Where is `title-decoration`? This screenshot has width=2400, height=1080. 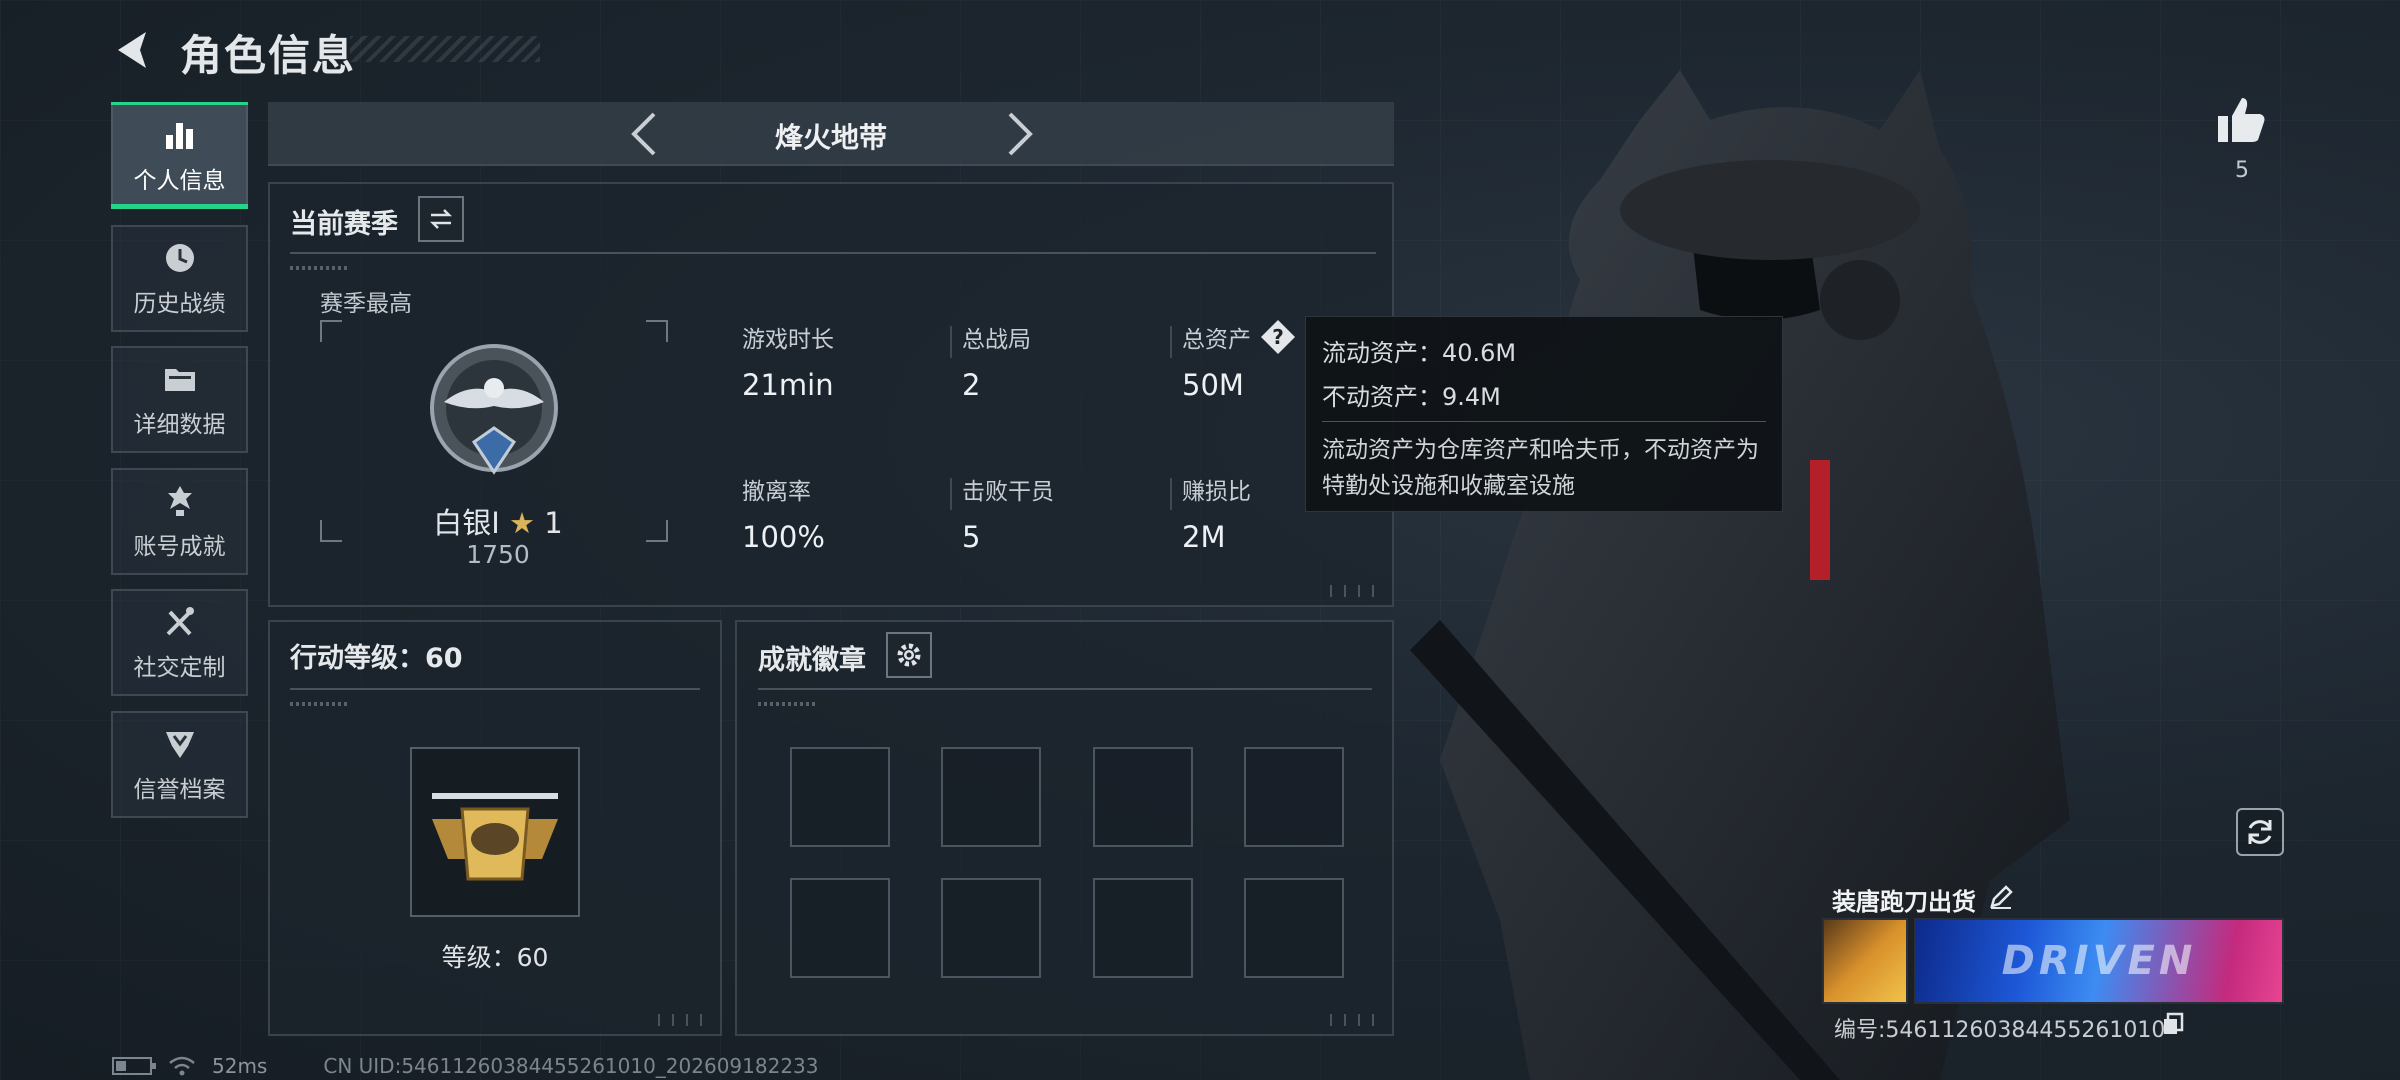
title-decoration is located at coordinates (445, 49).